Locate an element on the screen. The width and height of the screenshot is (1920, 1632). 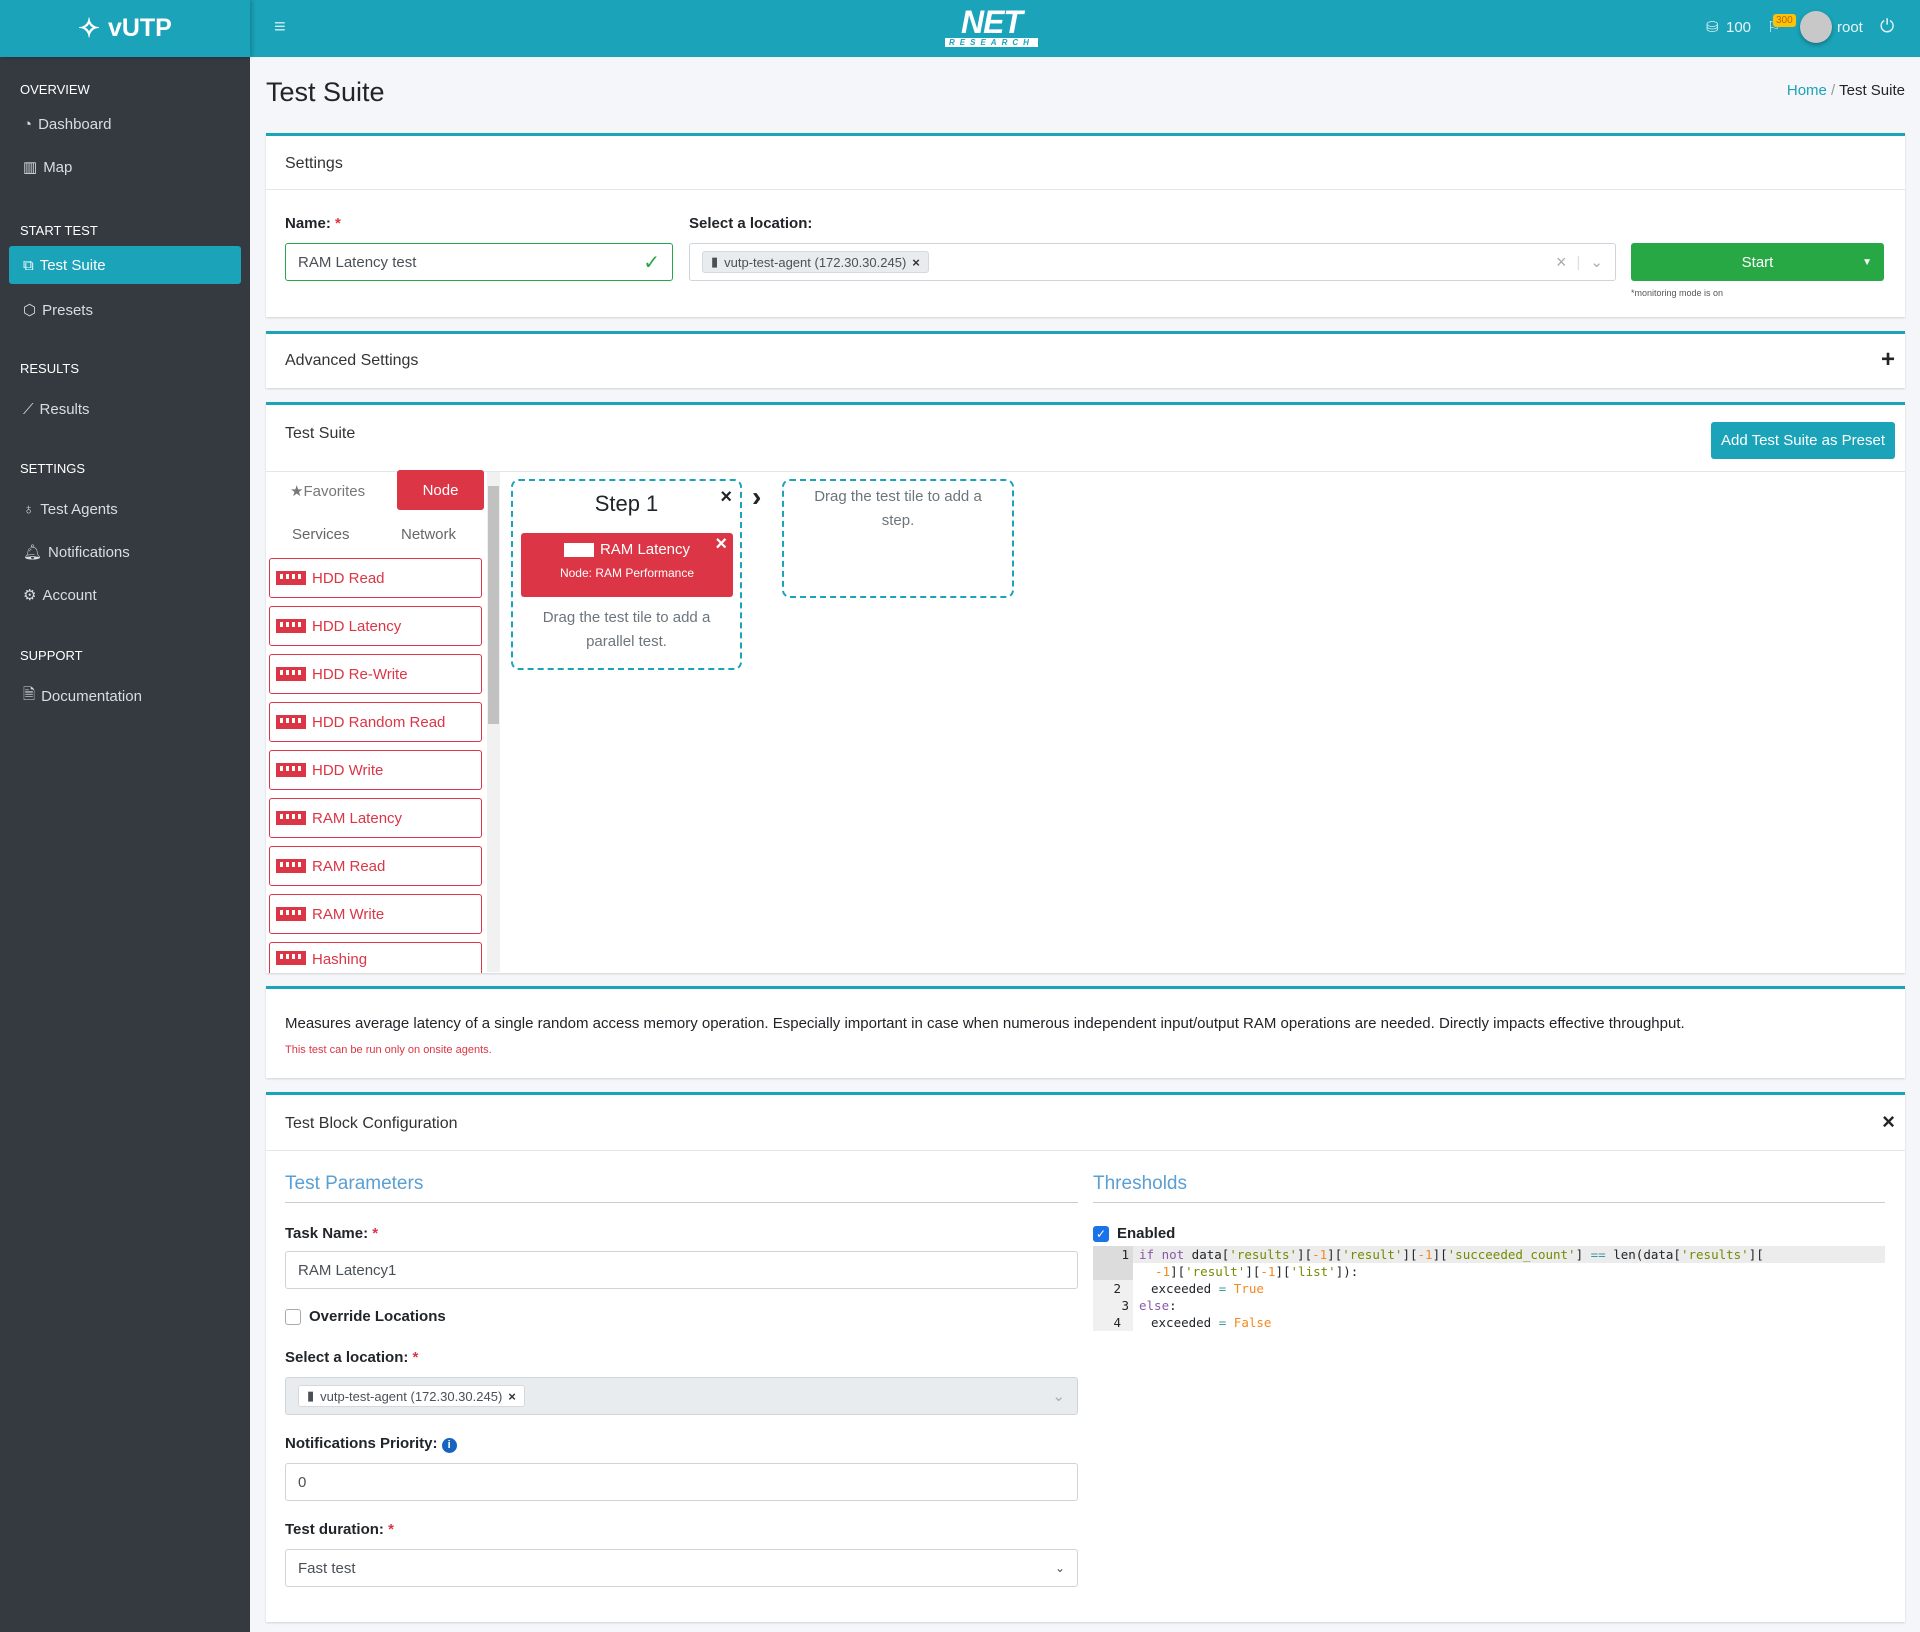
tile-ram-latency: RAM Latency is located at coordinates (375, 818).